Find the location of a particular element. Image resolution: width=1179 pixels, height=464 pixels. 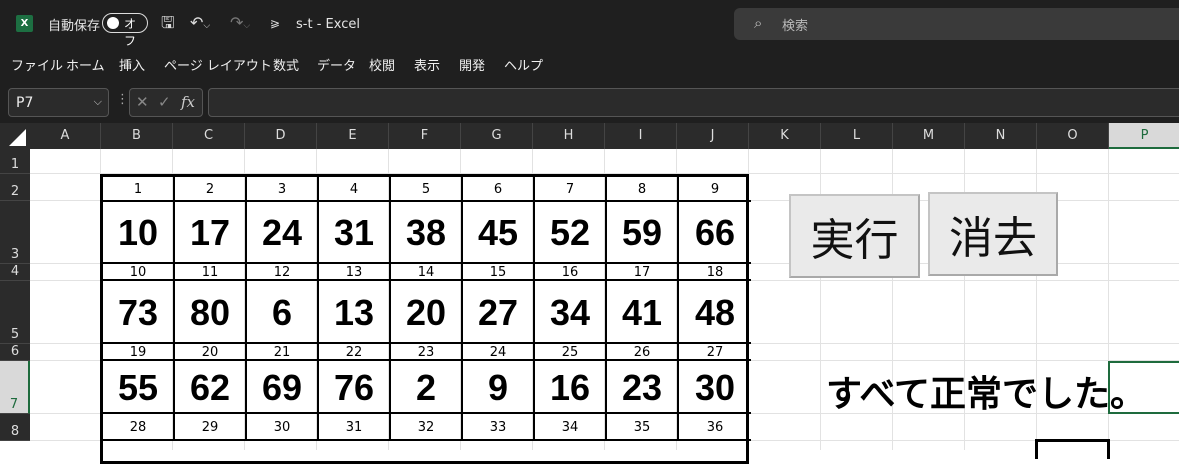

table-value-cell: 69 is located at coordinates (283, 387).